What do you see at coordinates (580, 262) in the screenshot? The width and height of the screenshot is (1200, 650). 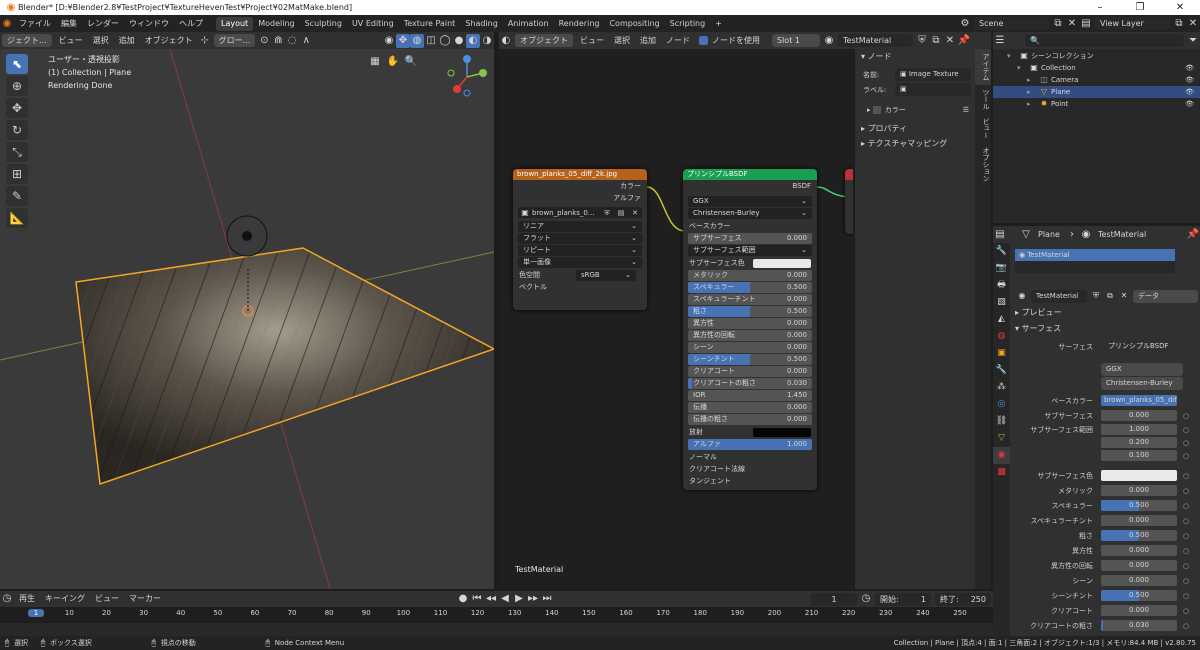 I see `source-dropdown: 単一画像 ⌄` at bounding box center [580, 262].